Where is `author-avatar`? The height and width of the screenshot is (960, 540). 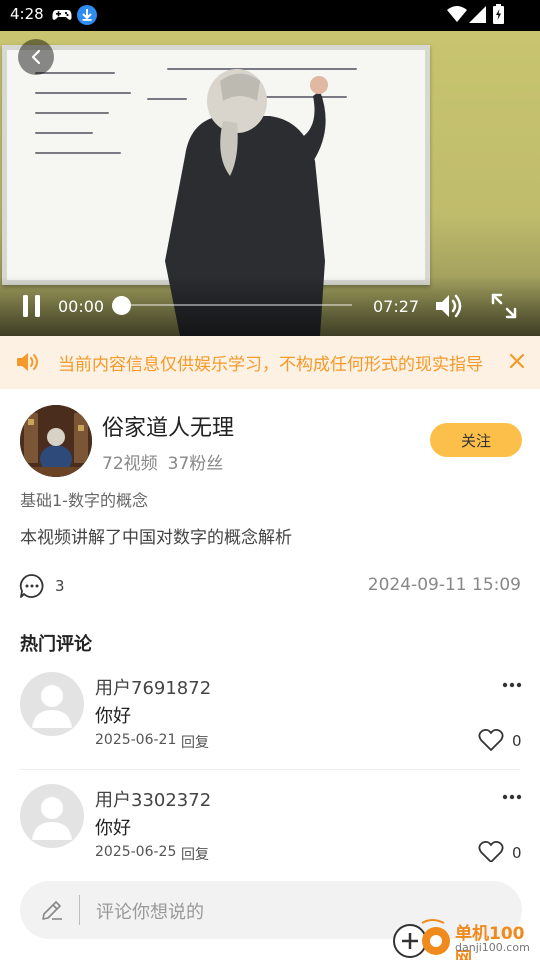 author-avatar is located at coordinates (56, 441).